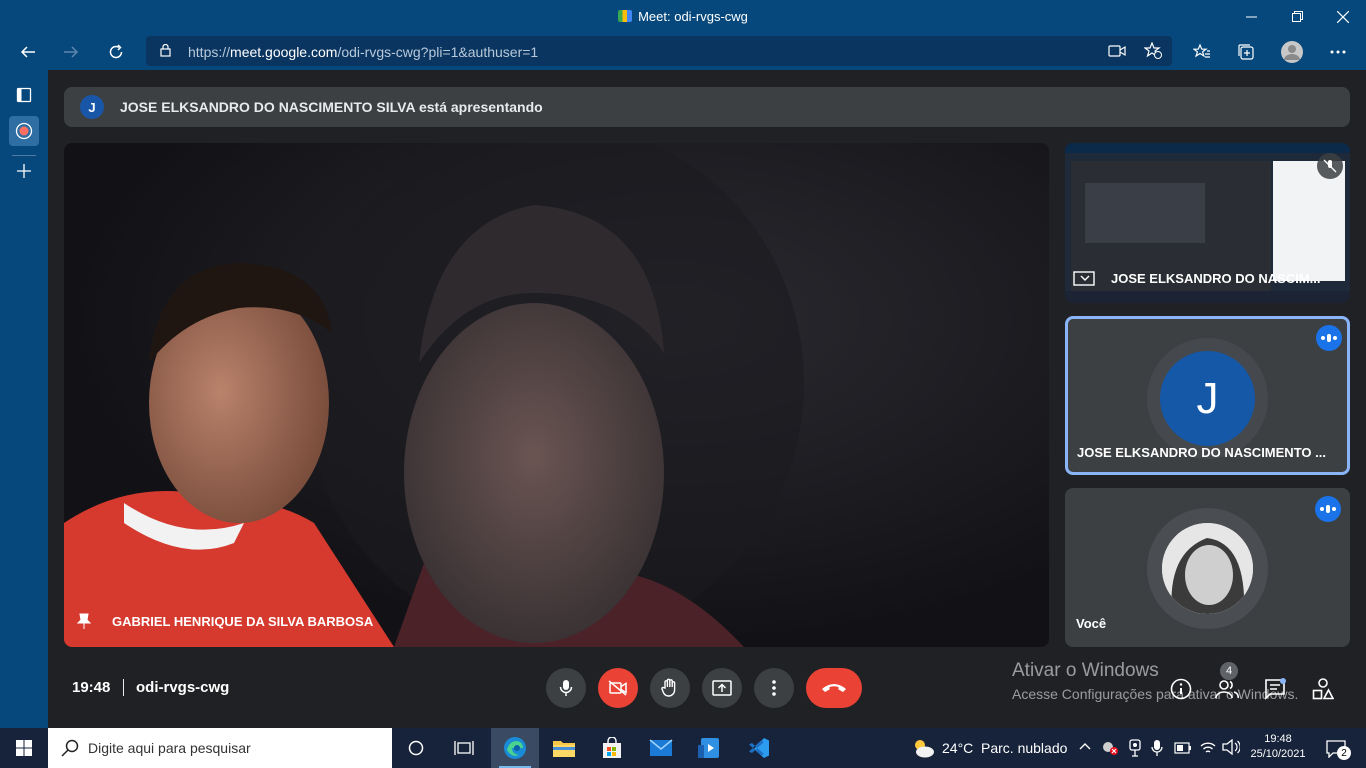 This screenshot has width=1366, height=768. What do you see at coordinates (1085, 746) in the screenshot?
I see `chevron-up-icon` at bounding box center [1085, 746].